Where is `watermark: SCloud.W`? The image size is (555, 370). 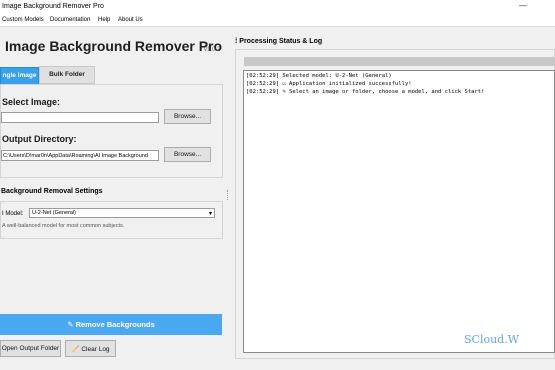
watermark: SCloud.W is located at coordinates (492, 339).